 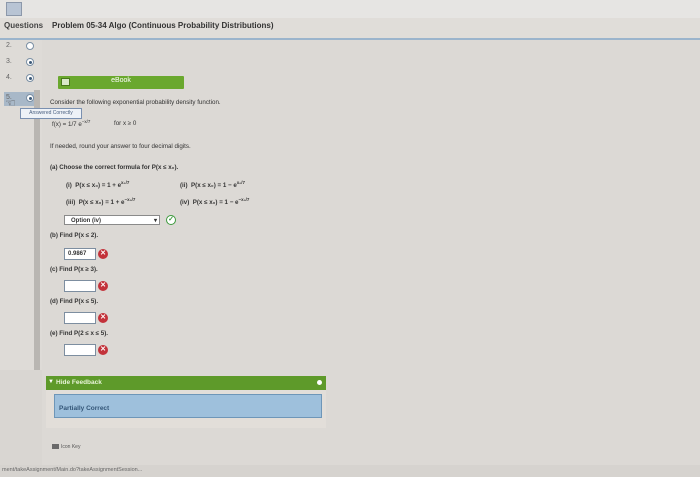 What do you see at coordinates (112, 220) in the screenshot?
I see `formula-select: Option (iv) ▾` at bounding box center [112, 220].